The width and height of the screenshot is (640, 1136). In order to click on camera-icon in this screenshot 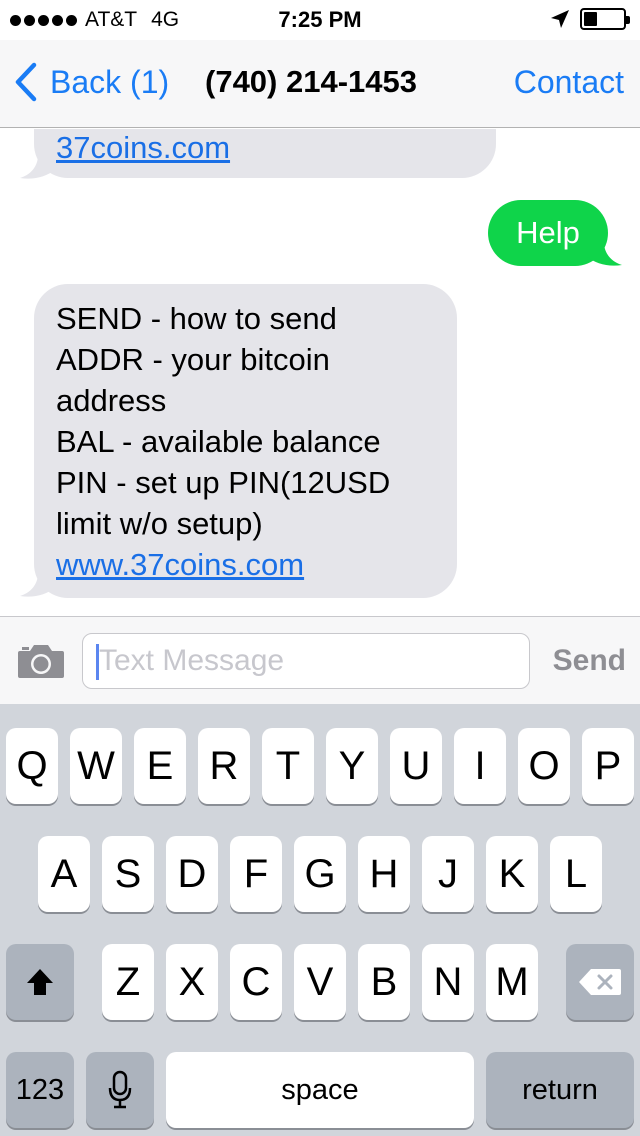, I will do `click(41, 661)`.